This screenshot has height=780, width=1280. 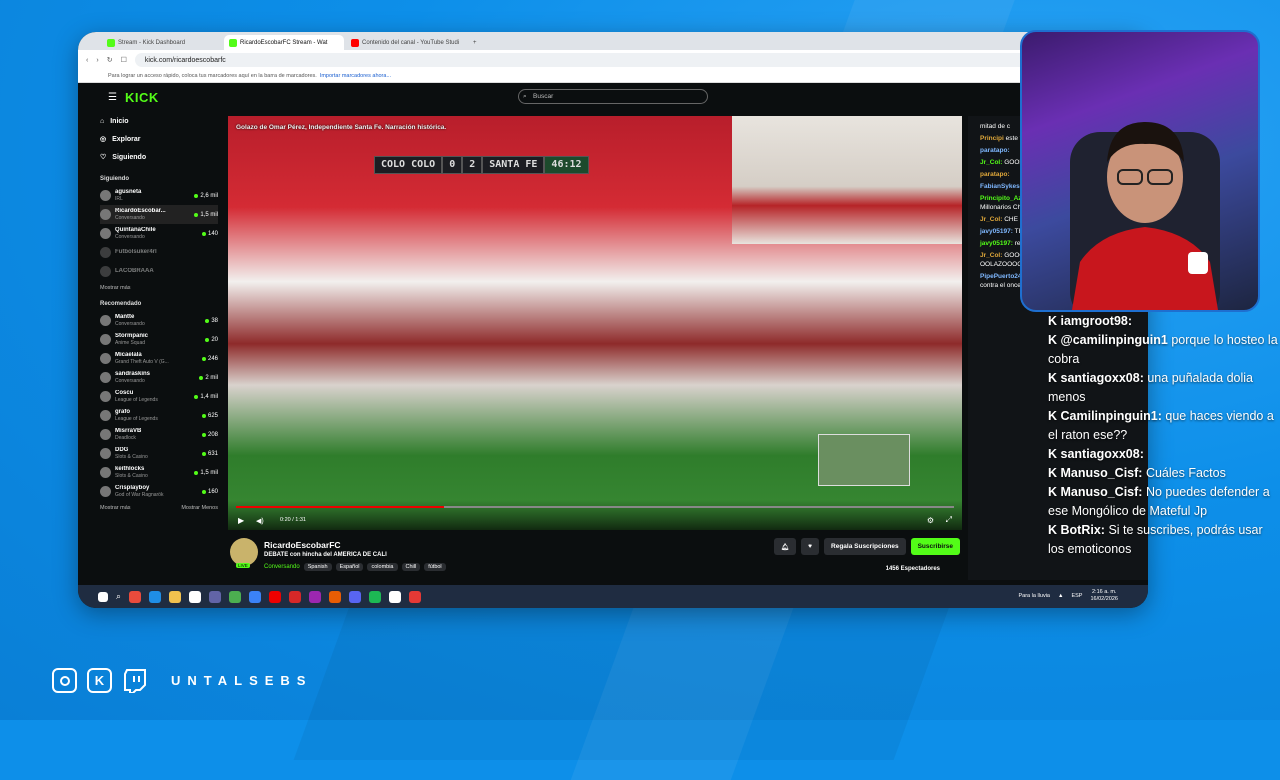 What do you see at coordinates (864, 460) in the screenshot?
I see `youtube-miniplayer` at bounding box center [864, 460].